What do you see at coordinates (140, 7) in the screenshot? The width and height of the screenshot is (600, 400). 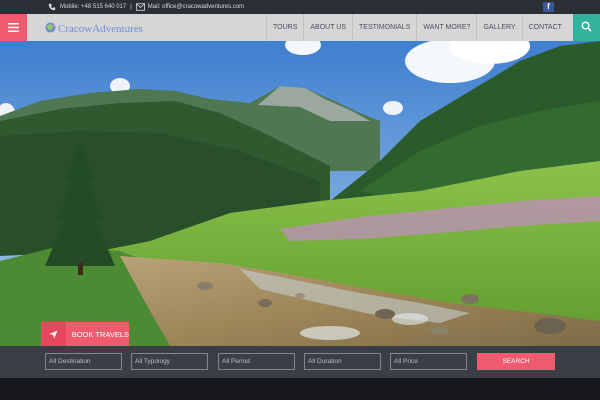 I see `mail-icon` at bounding box center [140, 7].